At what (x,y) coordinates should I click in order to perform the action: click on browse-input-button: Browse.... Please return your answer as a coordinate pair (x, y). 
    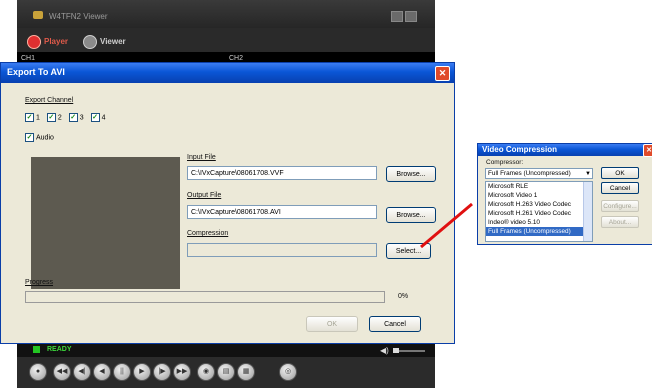
    Looking at the image, I should click on (411, 174).